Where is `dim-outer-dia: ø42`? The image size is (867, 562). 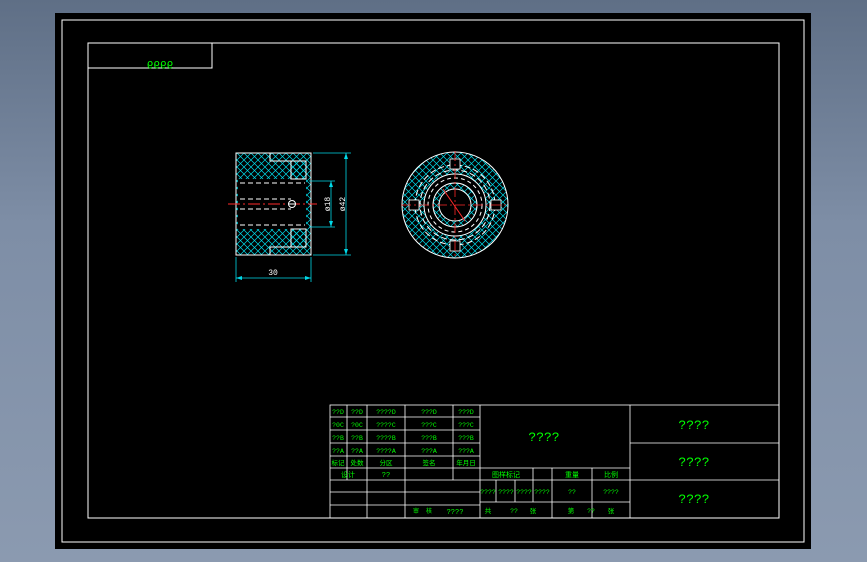
dim-outer-dia: ø42 is located at coordinates (343, 204).